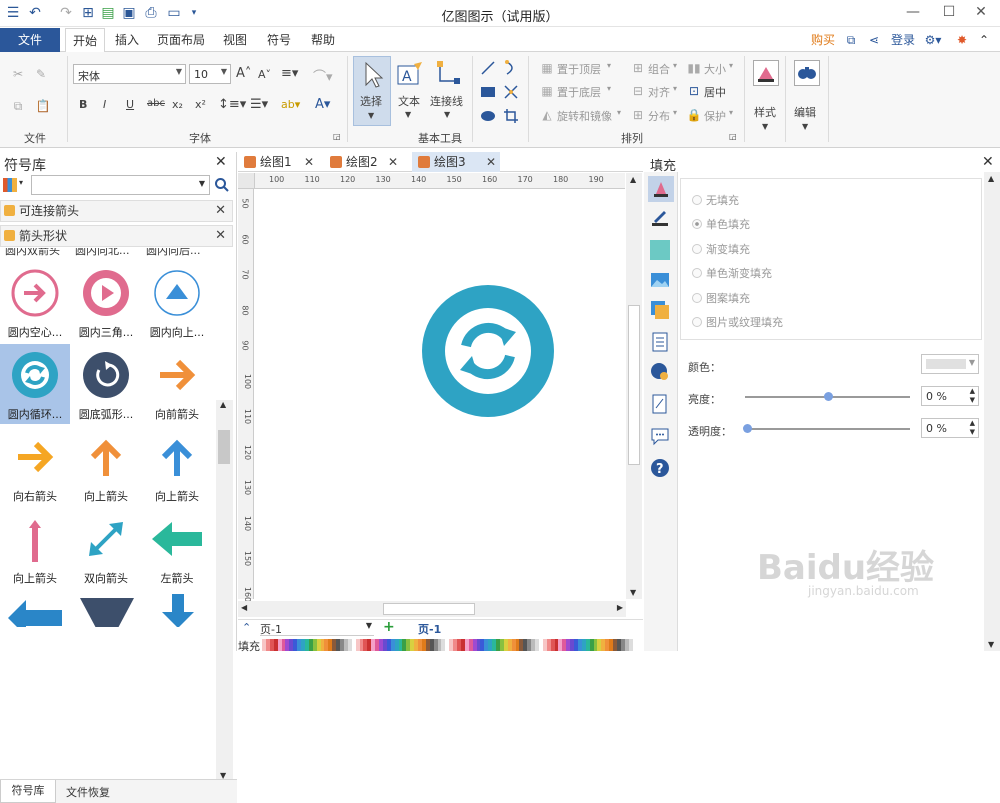  What do you see at coordinates (116, 211) in the screenshot?
I see `library-category-0: 可连接箭头 ✕` at bounding box center [116, 211].